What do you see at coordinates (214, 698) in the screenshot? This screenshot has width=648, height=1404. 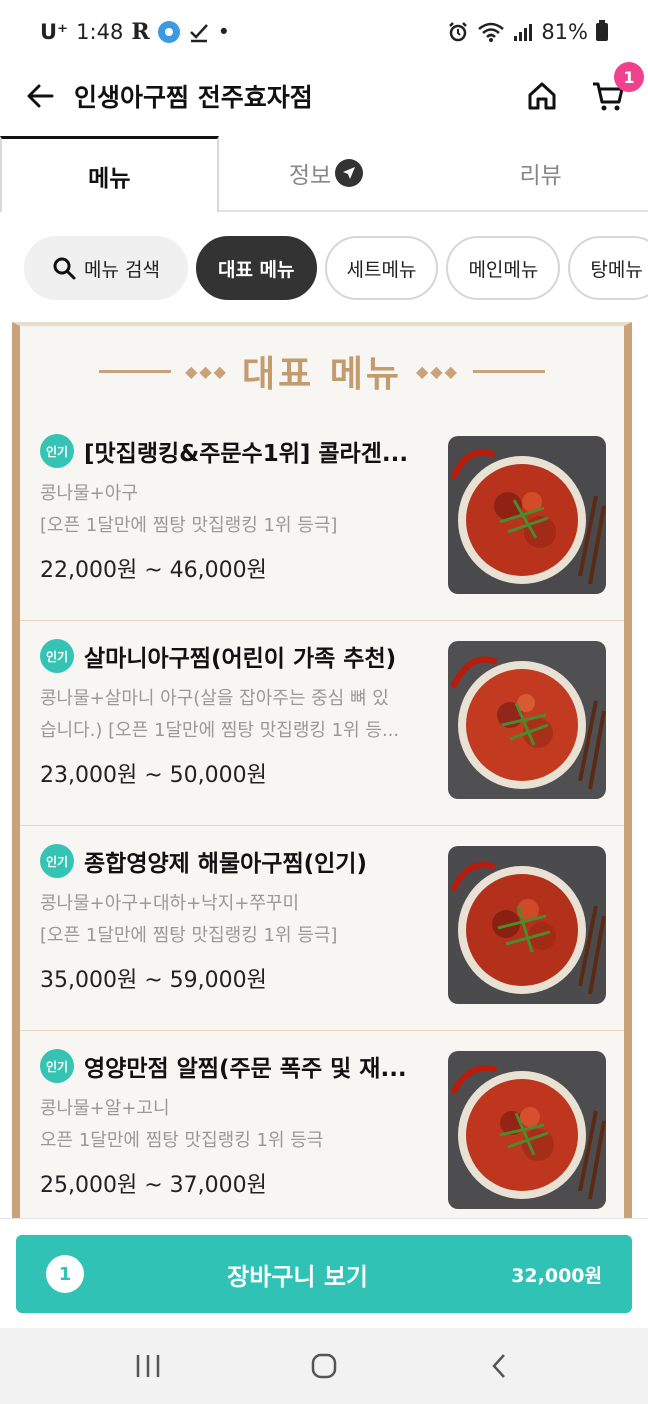 I see `menu-description-line: 콩나물+살마니 아구(살을 잡아주는 중심 뼈 있` at bounding box center [214, 698].